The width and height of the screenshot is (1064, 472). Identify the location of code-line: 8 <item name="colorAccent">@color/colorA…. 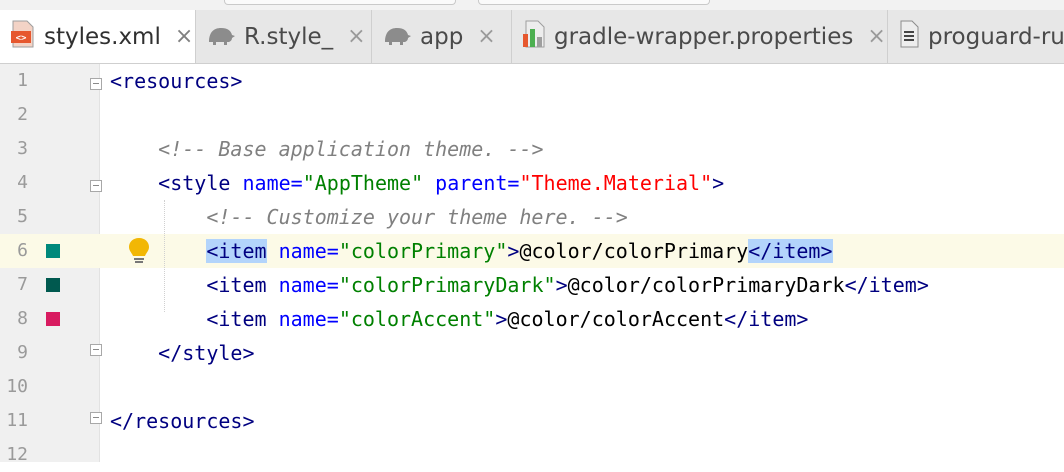
(532, 319).